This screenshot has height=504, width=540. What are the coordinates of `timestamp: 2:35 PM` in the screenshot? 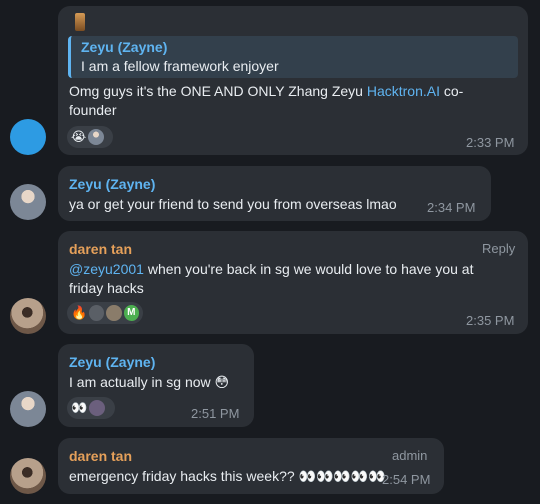 It's located at (490, 320).